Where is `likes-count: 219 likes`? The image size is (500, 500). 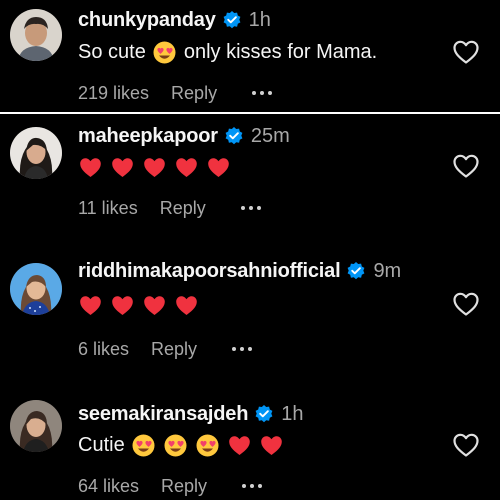
likes-count: 219 likes is located at coordinates (113, 93).